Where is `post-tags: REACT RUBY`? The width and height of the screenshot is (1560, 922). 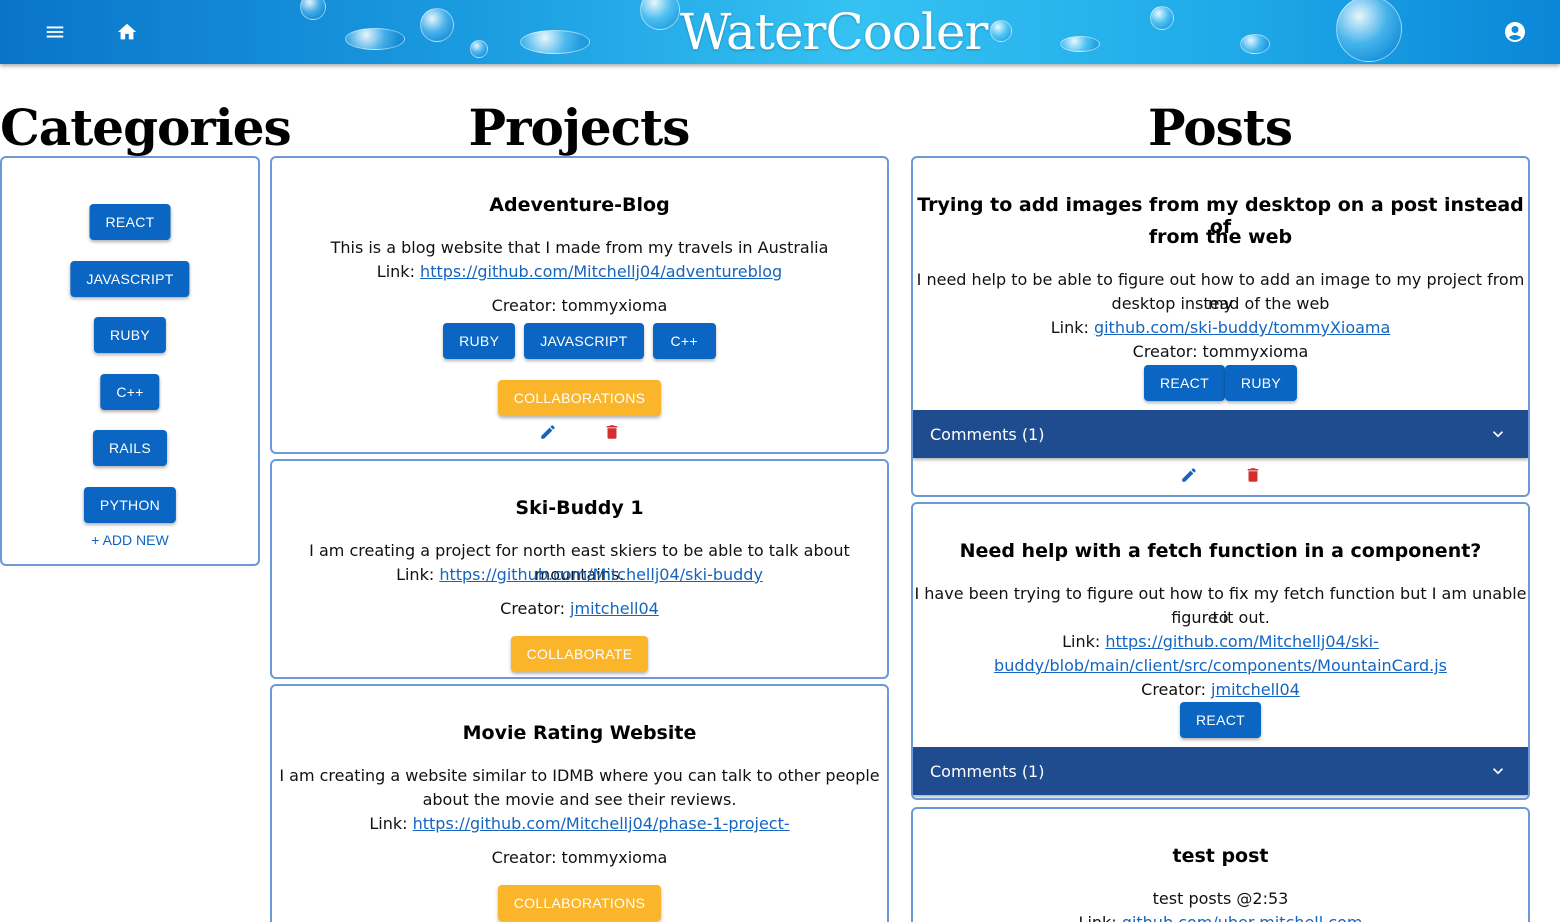 post-tags: REACT RUBY is located at coordinates (1220, 383).